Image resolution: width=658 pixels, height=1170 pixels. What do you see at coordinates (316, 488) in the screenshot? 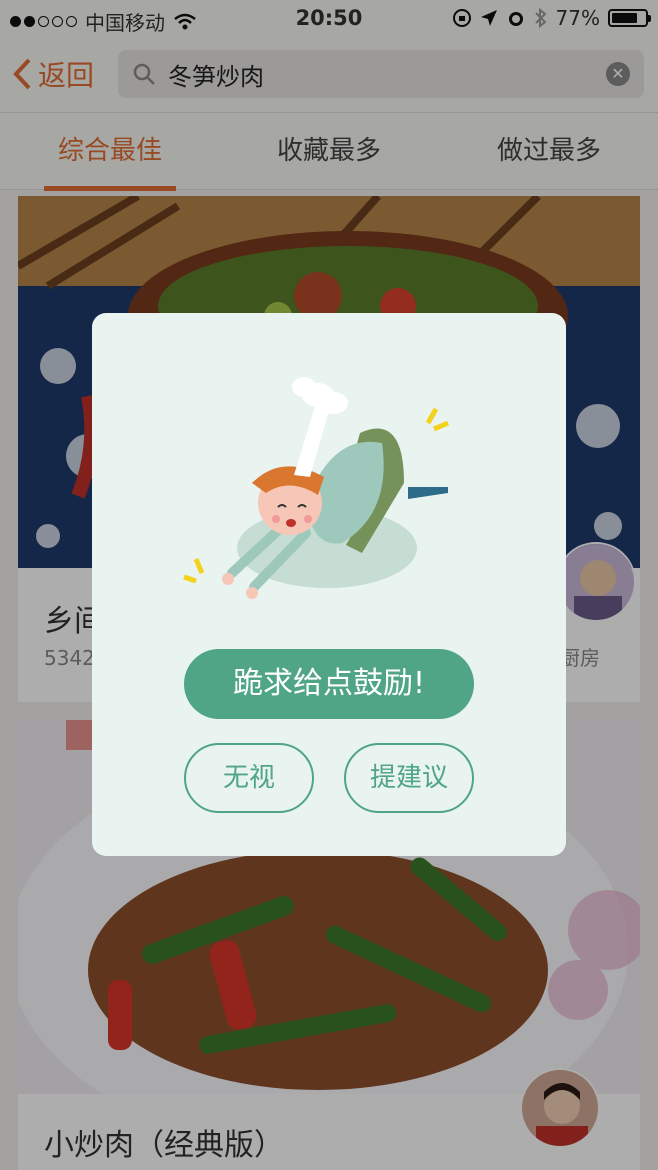
I see `begging-chef-illustration` at bounding box center [316, 488].